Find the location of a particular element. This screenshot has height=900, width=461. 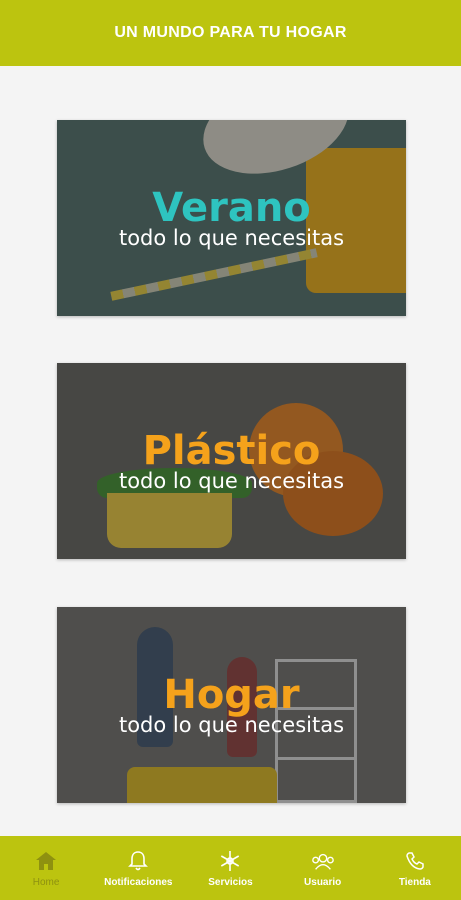

users-icon is located at coordinates (323, 861).